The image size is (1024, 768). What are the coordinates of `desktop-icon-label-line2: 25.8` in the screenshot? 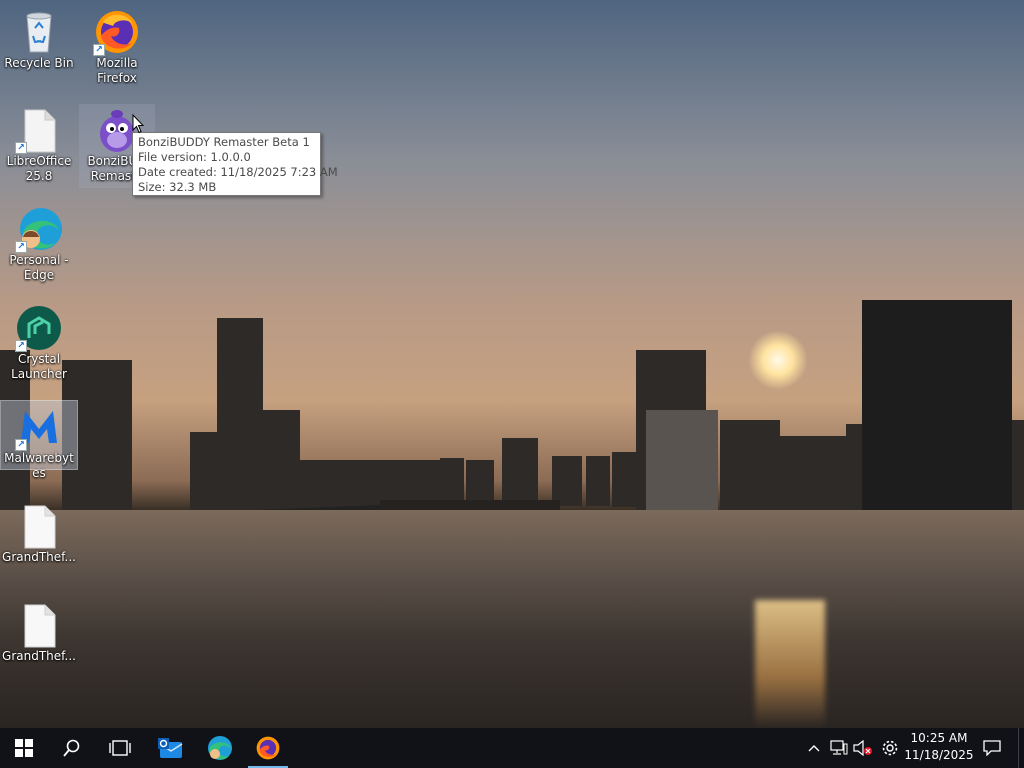 It's located at (39, 176).